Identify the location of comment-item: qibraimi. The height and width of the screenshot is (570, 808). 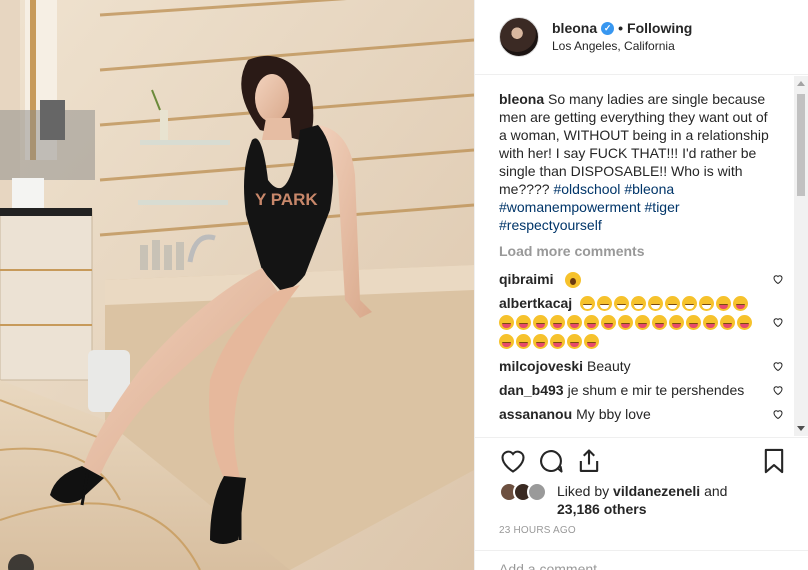
(646, 279).